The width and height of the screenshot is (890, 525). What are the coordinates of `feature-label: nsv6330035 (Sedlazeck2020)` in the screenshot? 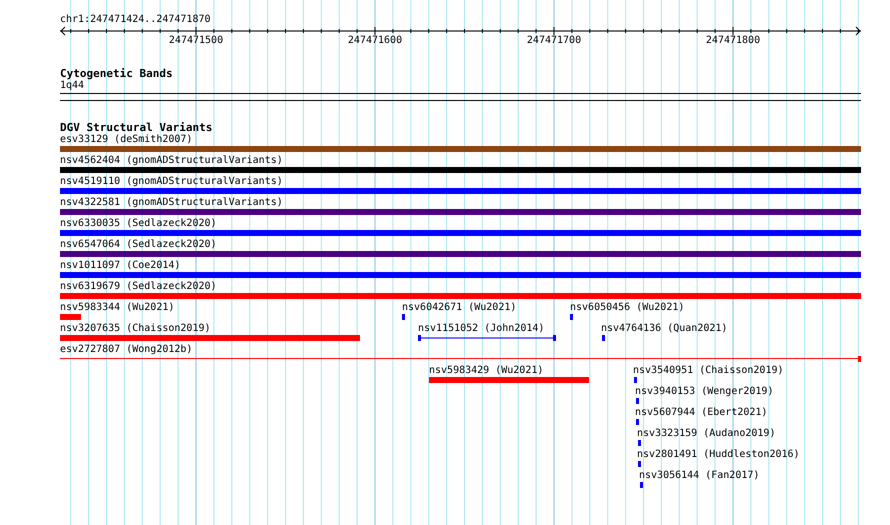 It's located at (138, 224).